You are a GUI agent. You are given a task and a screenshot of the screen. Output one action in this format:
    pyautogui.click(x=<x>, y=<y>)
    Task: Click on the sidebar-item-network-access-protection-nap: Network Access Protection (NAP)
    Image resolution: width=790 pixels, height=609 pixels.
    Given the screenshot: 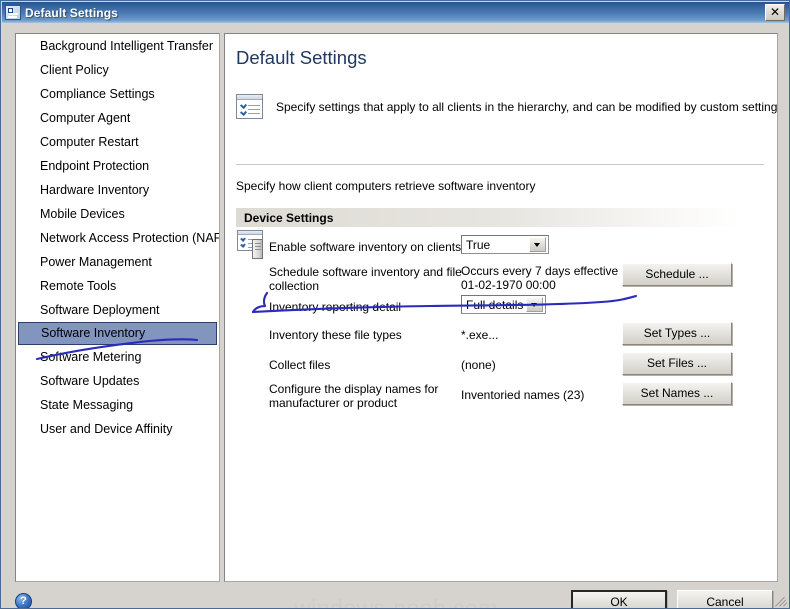 What is the action you would take?
    pyautogui.click(x=117, y=238)
    